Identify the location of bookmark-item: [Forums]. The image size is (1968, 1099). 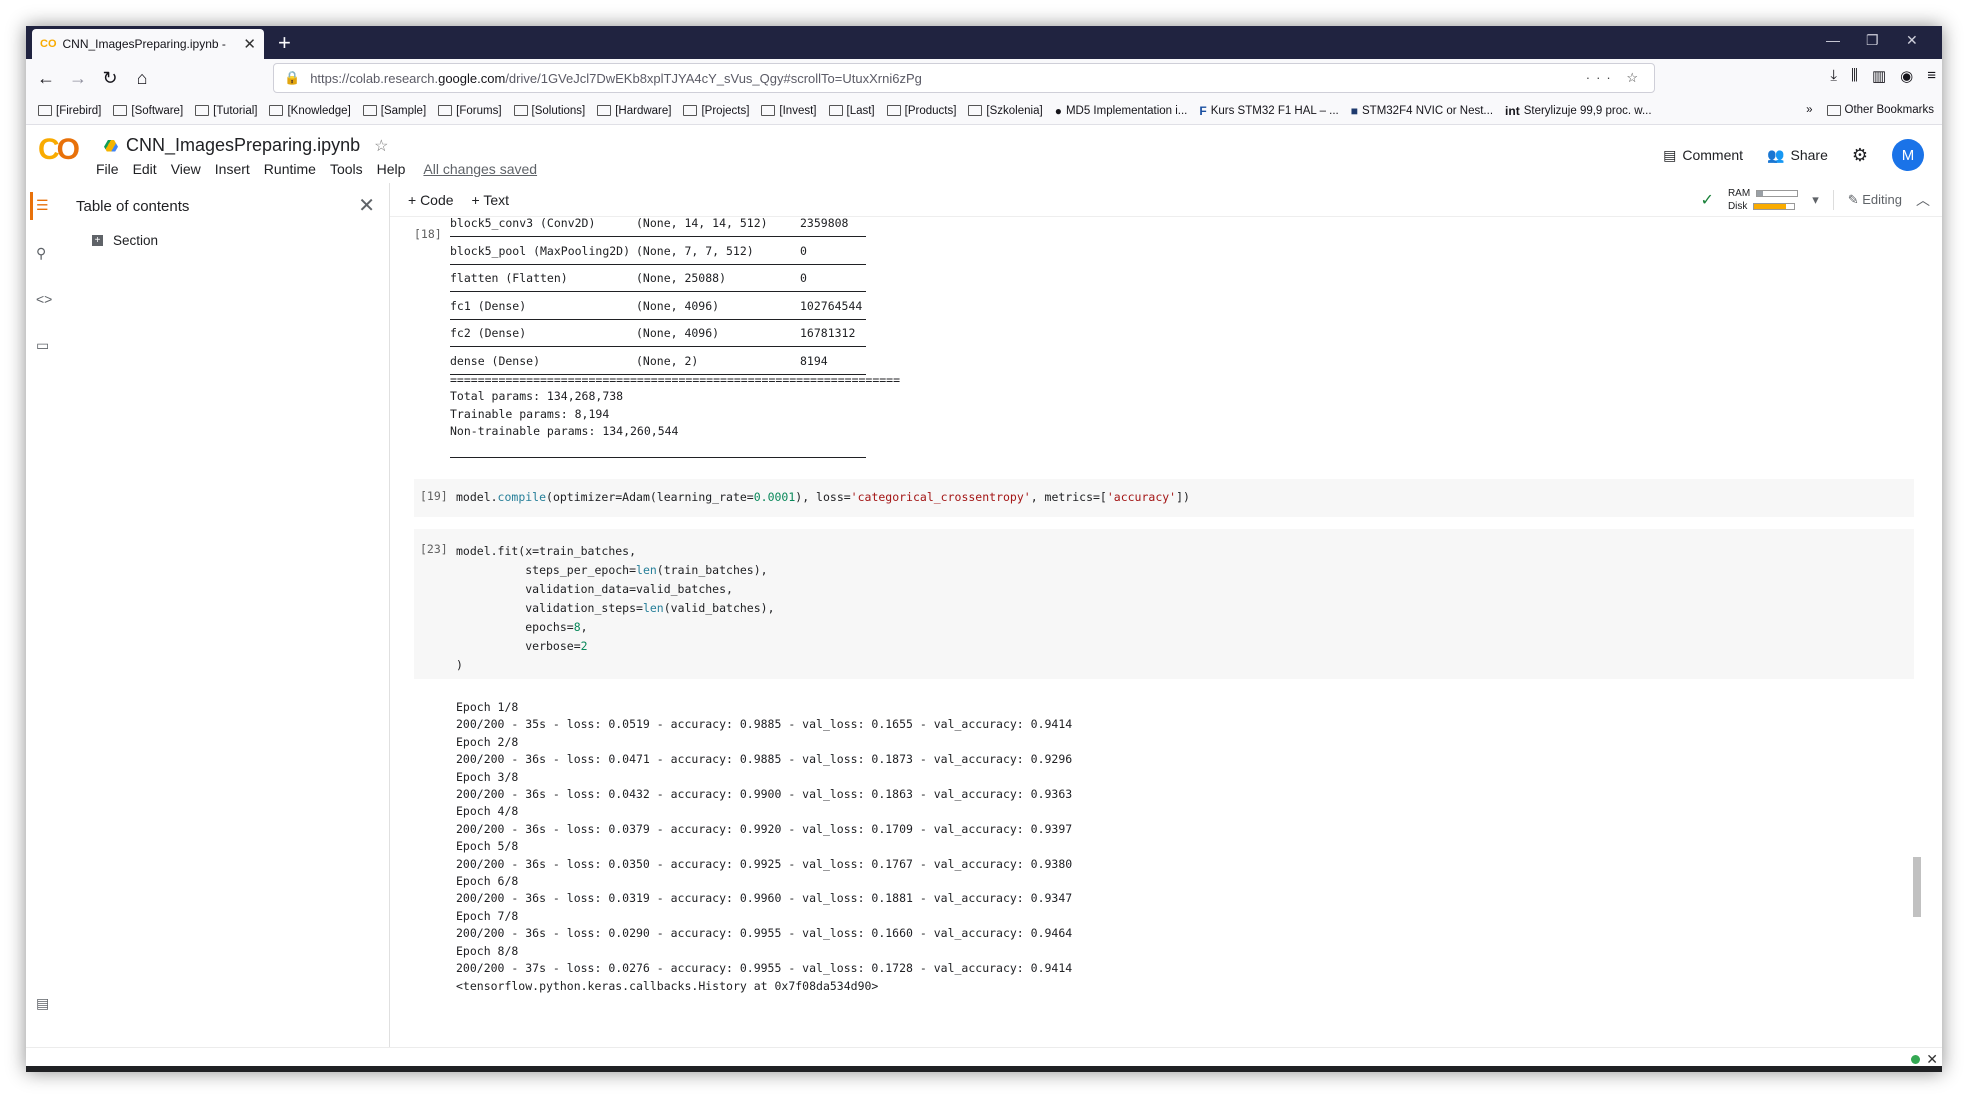
(470, 110).